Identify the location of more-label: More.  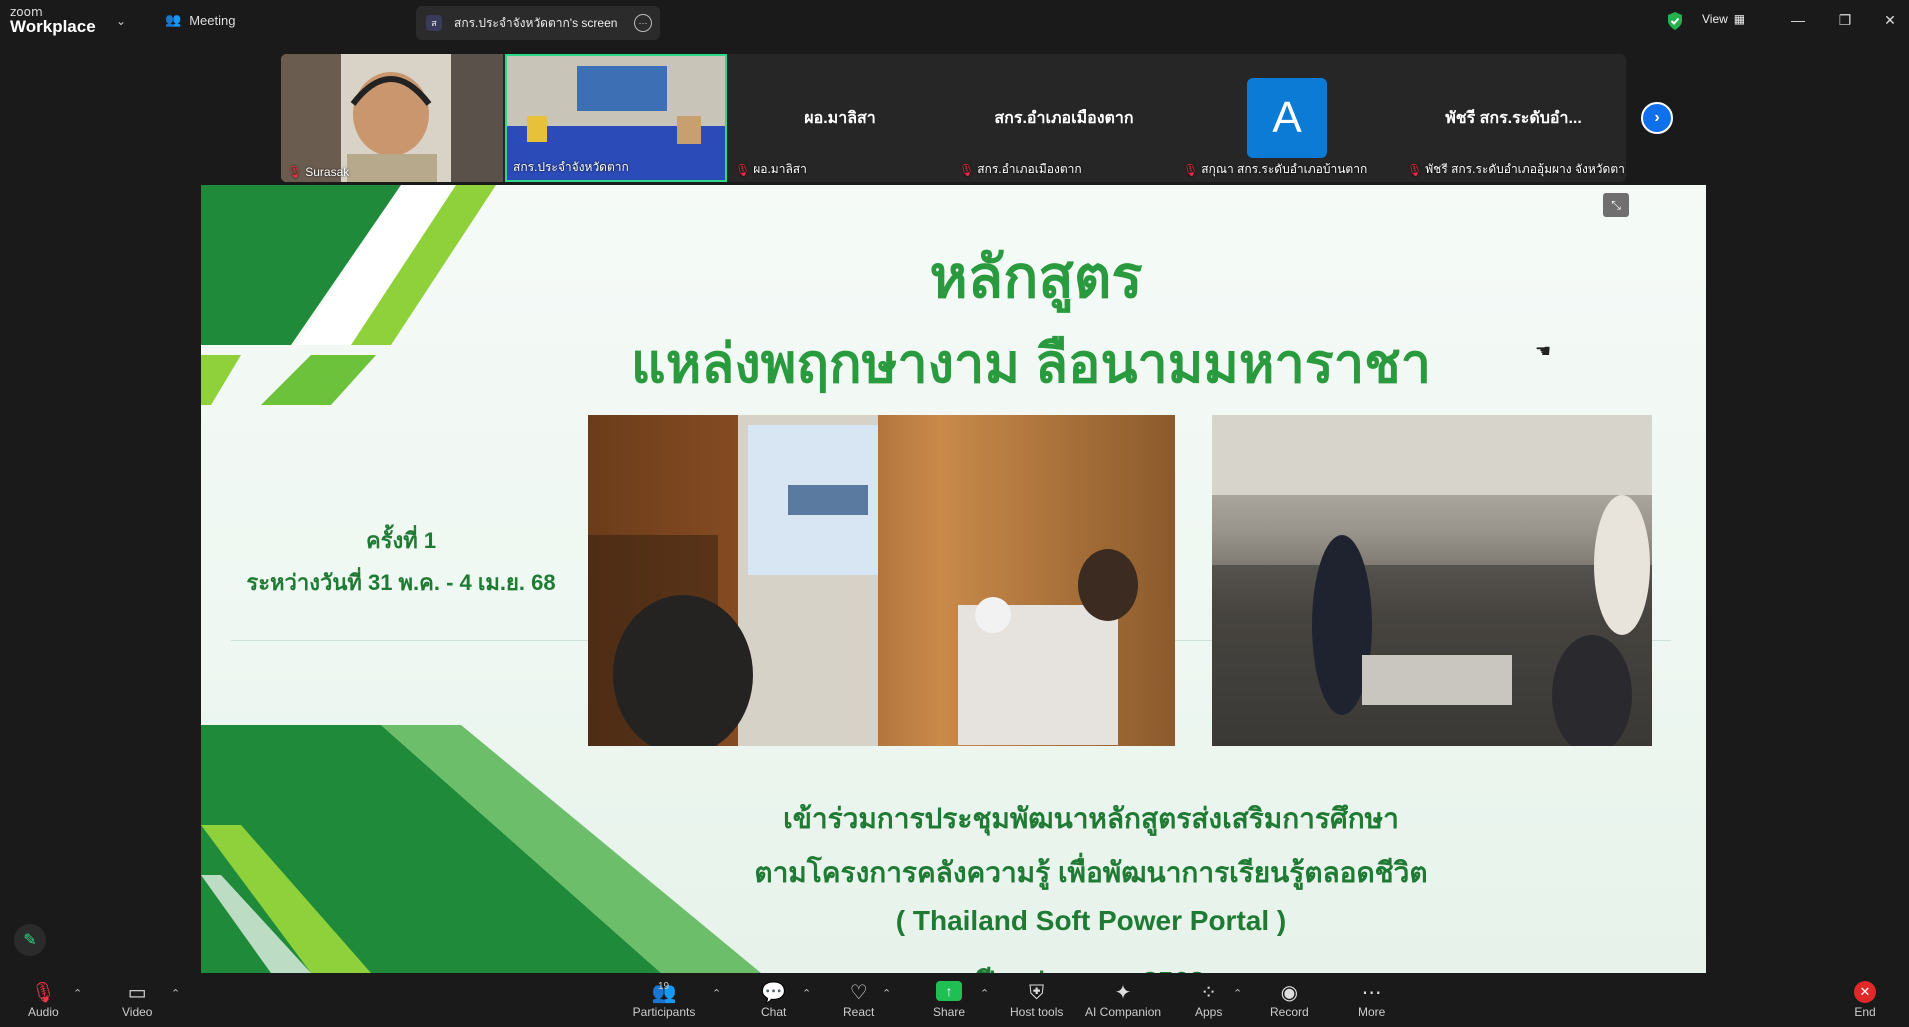
(1372, 1012).